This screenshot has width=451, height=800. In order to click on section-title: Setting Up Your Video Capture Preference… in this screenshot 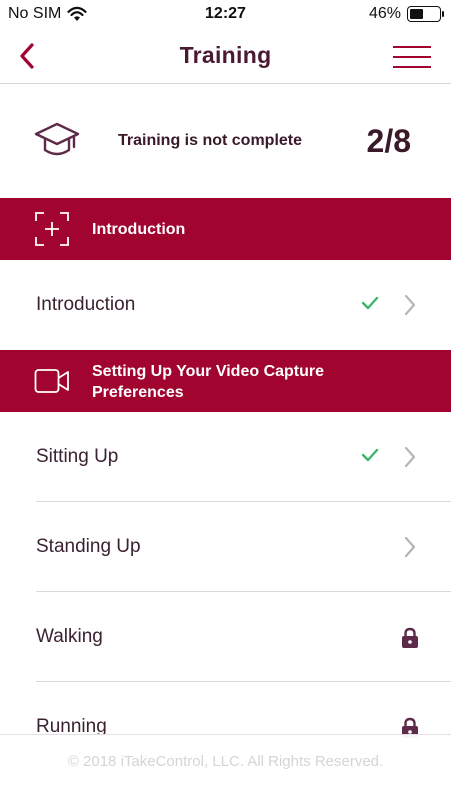, I will do `click(208, 382)`.